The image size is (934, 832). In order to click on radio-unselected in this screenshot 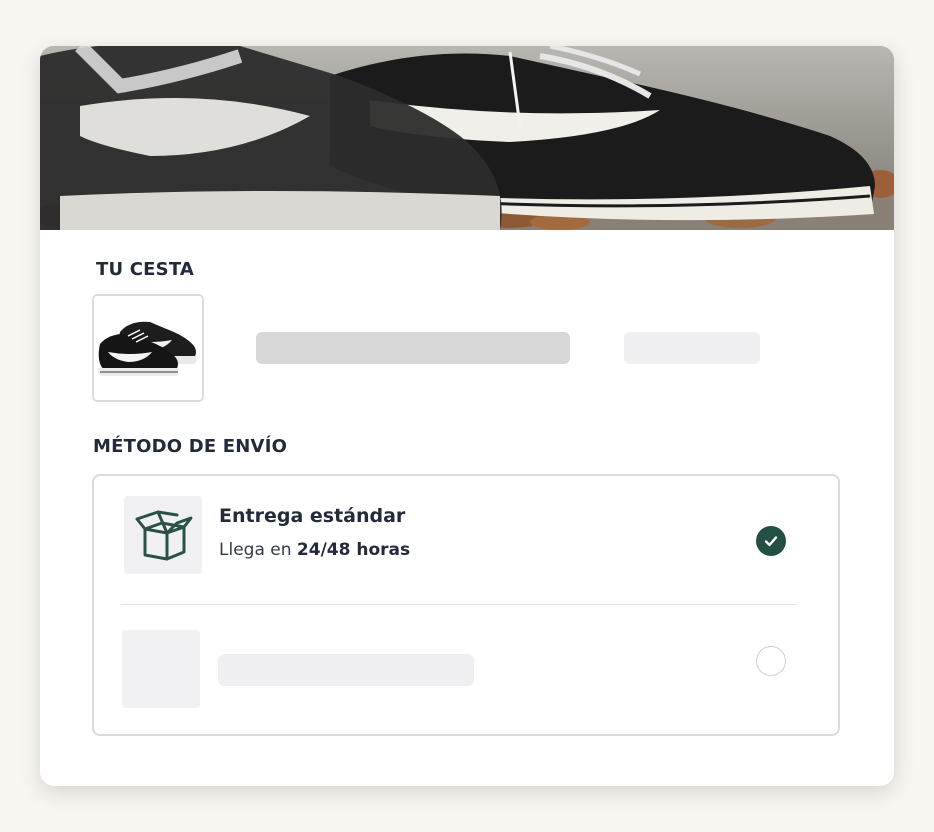, I will do `click(771, 661)`.